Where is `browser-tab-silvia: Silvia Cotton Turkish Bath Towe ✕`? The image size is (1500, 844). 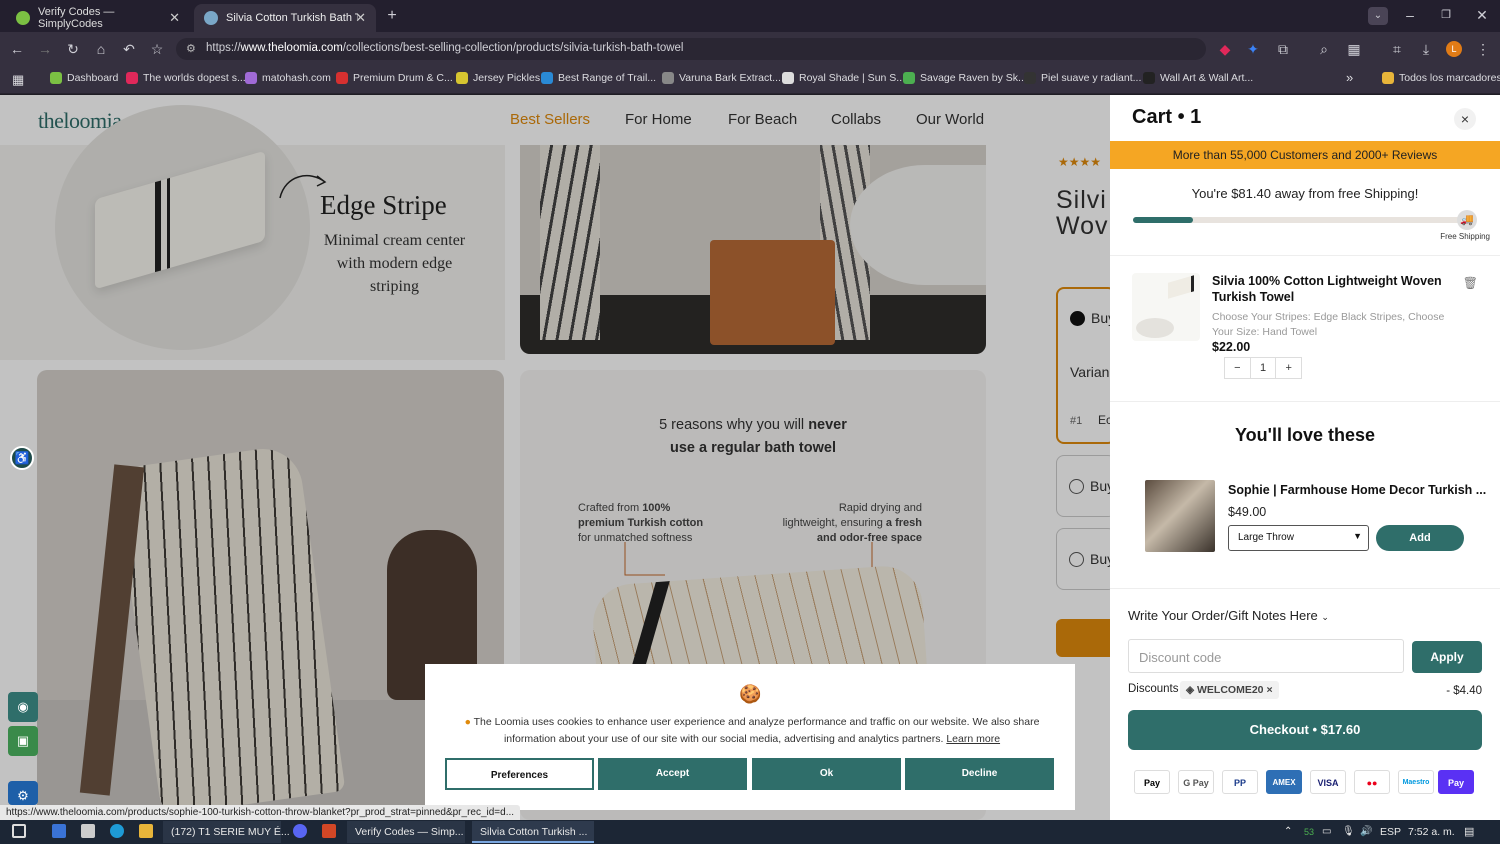
browser-tab-silvia: Silvia Cotton Turkish Bath Towe ✕ is located at coordinates (285, 18).